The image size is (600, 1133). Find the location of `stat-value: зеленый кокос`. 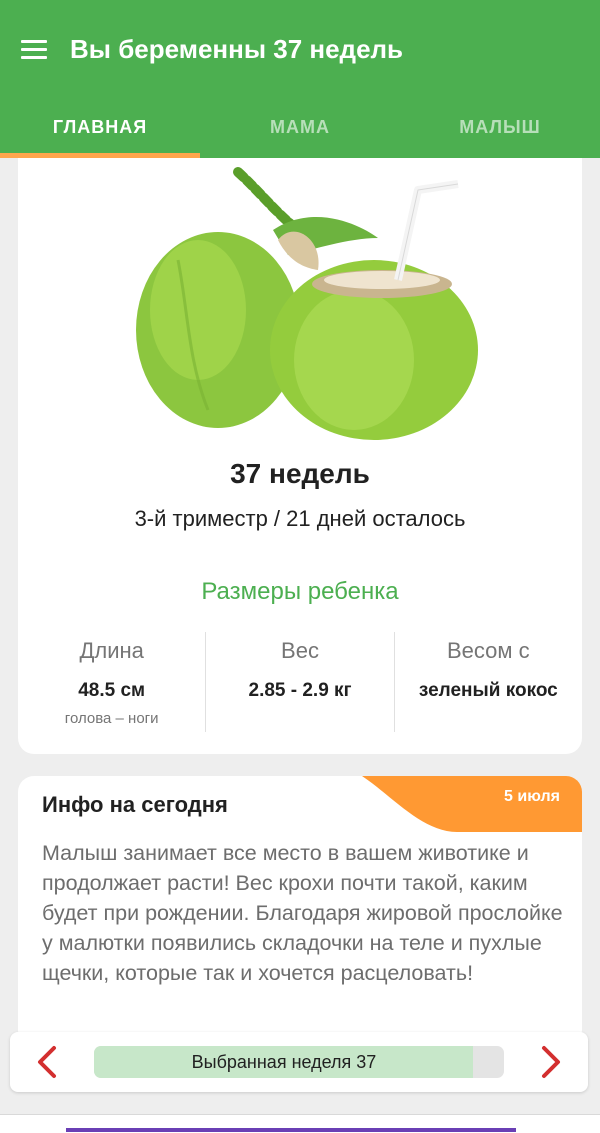

stat-value: зеленый кокос is located at coordinates (488, 690).